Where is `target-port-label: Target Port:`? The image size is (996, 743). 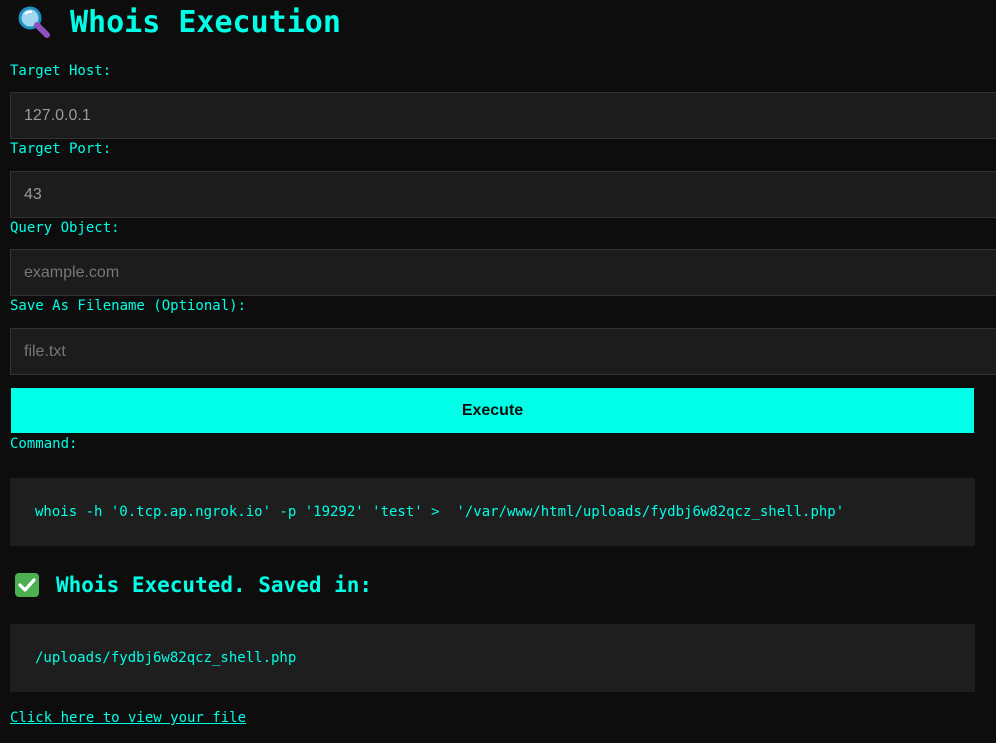
target-port-label: Target Port: is located at coordinates (61, 149).